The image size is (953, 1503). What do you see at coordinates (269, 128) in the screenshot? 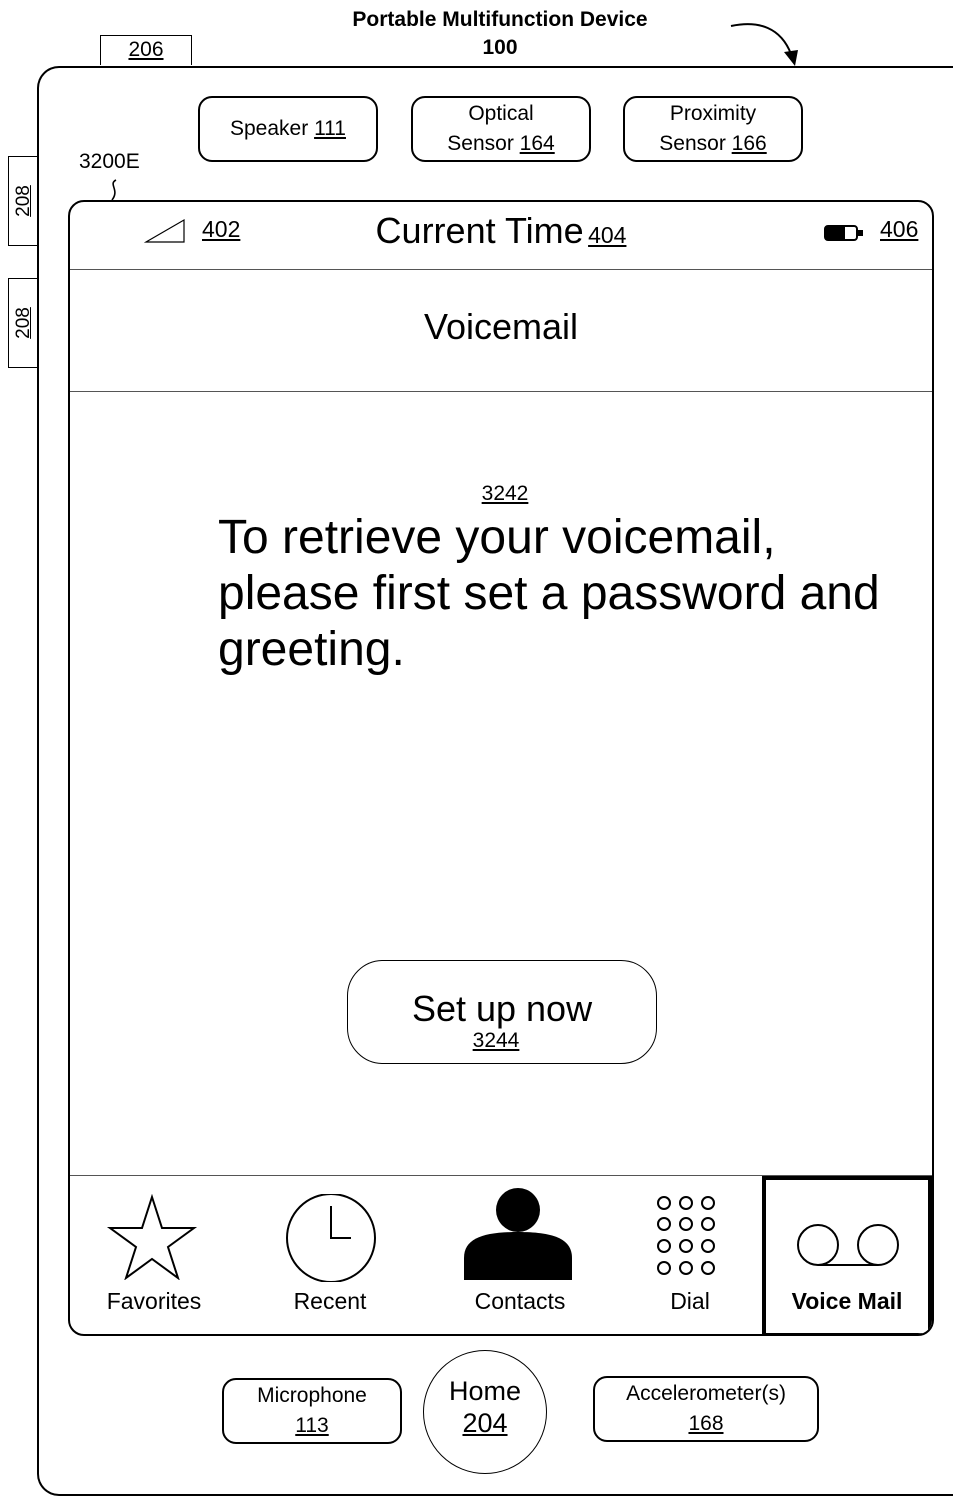
I see `speaker-label: Speaker` at bounding box center [269, 128].